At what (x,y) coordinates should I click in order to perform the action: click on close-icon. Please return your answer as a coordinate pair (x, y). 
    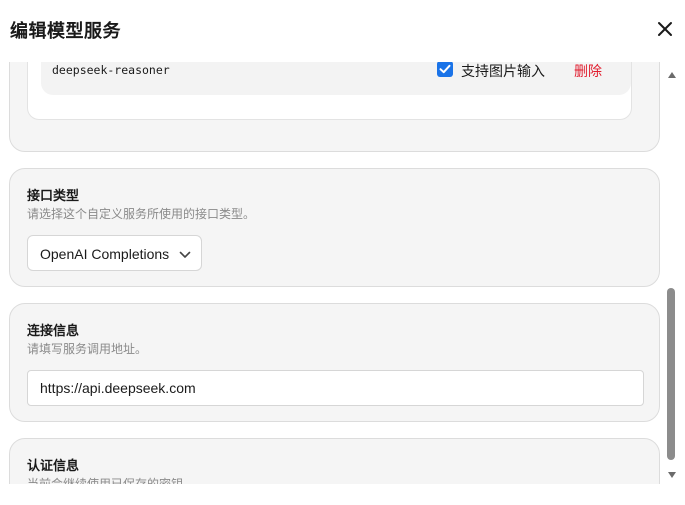
    Looking at the image, I should click on (665, 29).